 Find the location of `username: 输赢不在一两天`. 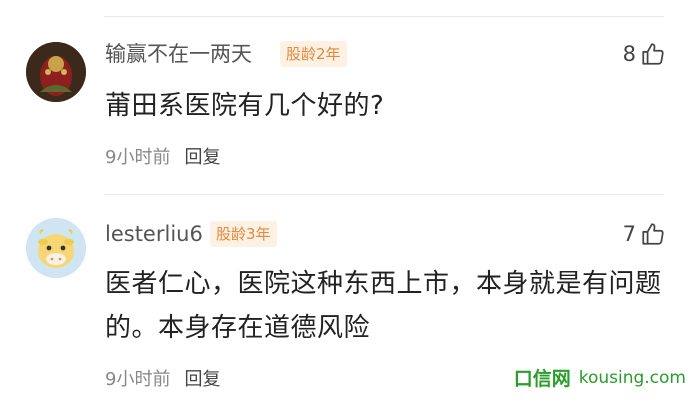

username: 输赢不在一两天 is located at coordinates (178, 54).